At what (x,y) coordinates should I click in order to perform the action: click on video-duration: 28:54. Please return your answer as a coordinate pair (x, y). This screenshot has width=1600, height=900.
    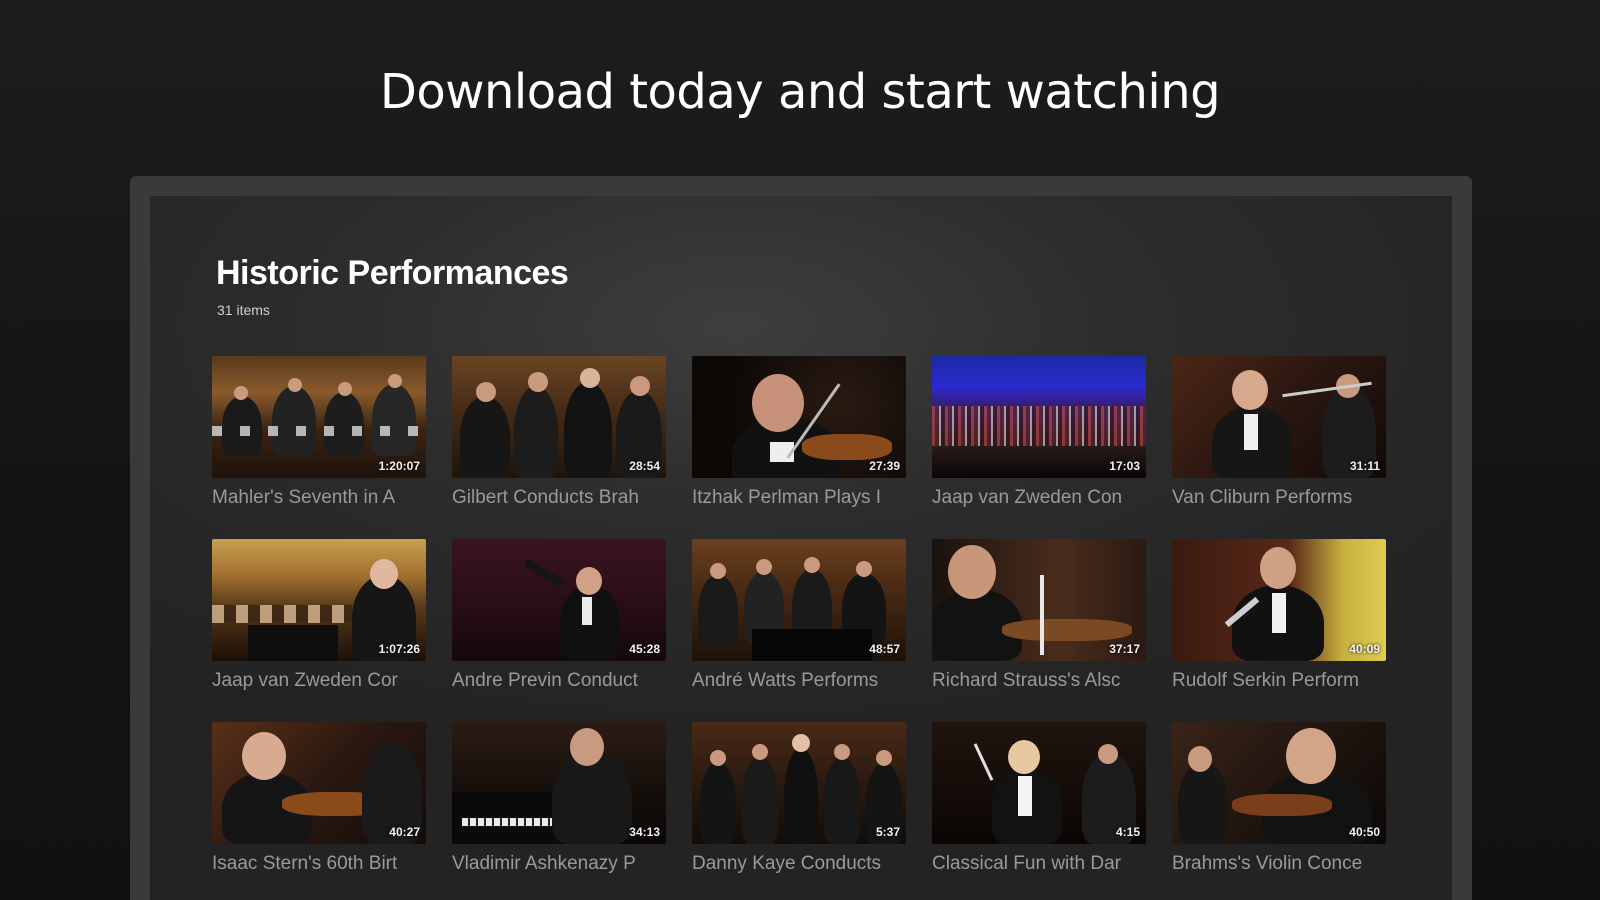
    Looking at the image, I should click on (644, 466).